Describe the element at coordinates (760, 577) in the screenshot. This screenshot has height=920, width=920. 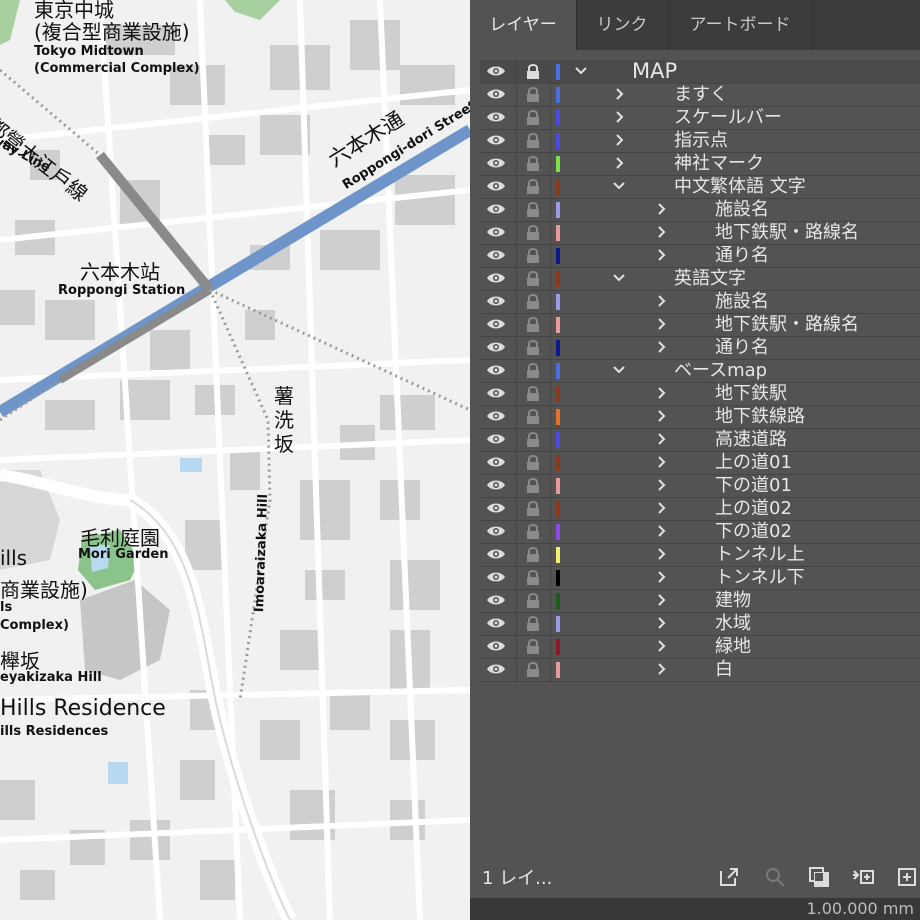
I see `layer-name: トンネル下` at that location.